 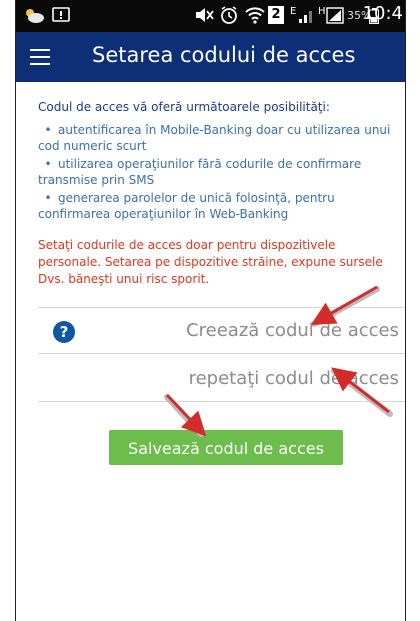 What do you see at coordinates (61, 18) in the screenshot?
I see `notification-icon` at bounding box center [61, 18].